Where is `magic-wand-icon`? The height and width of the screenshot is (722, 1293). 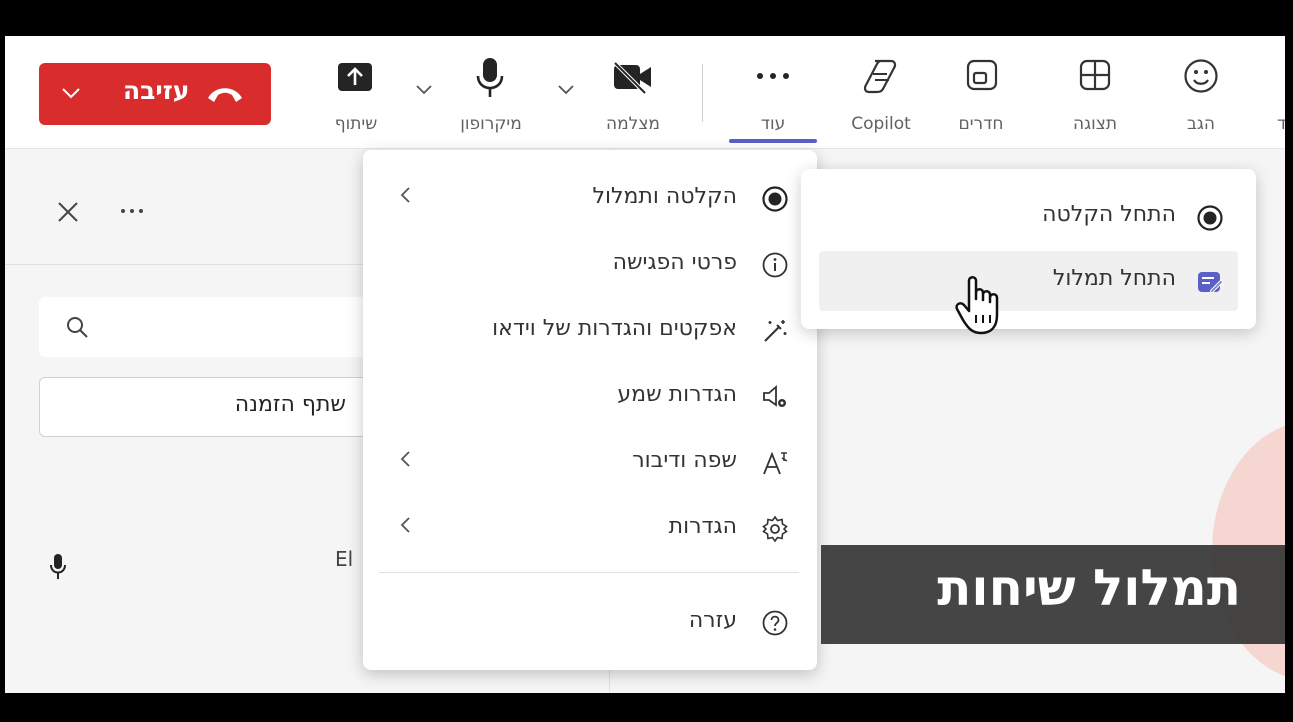
magic-wand-icon is located at coordinates (775, 331).